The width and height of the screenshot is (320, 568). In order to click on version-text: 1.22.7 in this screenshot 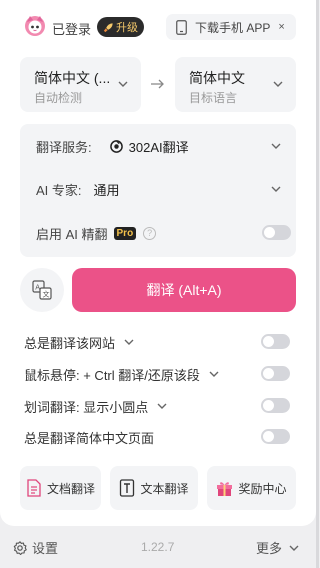, I will do `click(158, 547)`.